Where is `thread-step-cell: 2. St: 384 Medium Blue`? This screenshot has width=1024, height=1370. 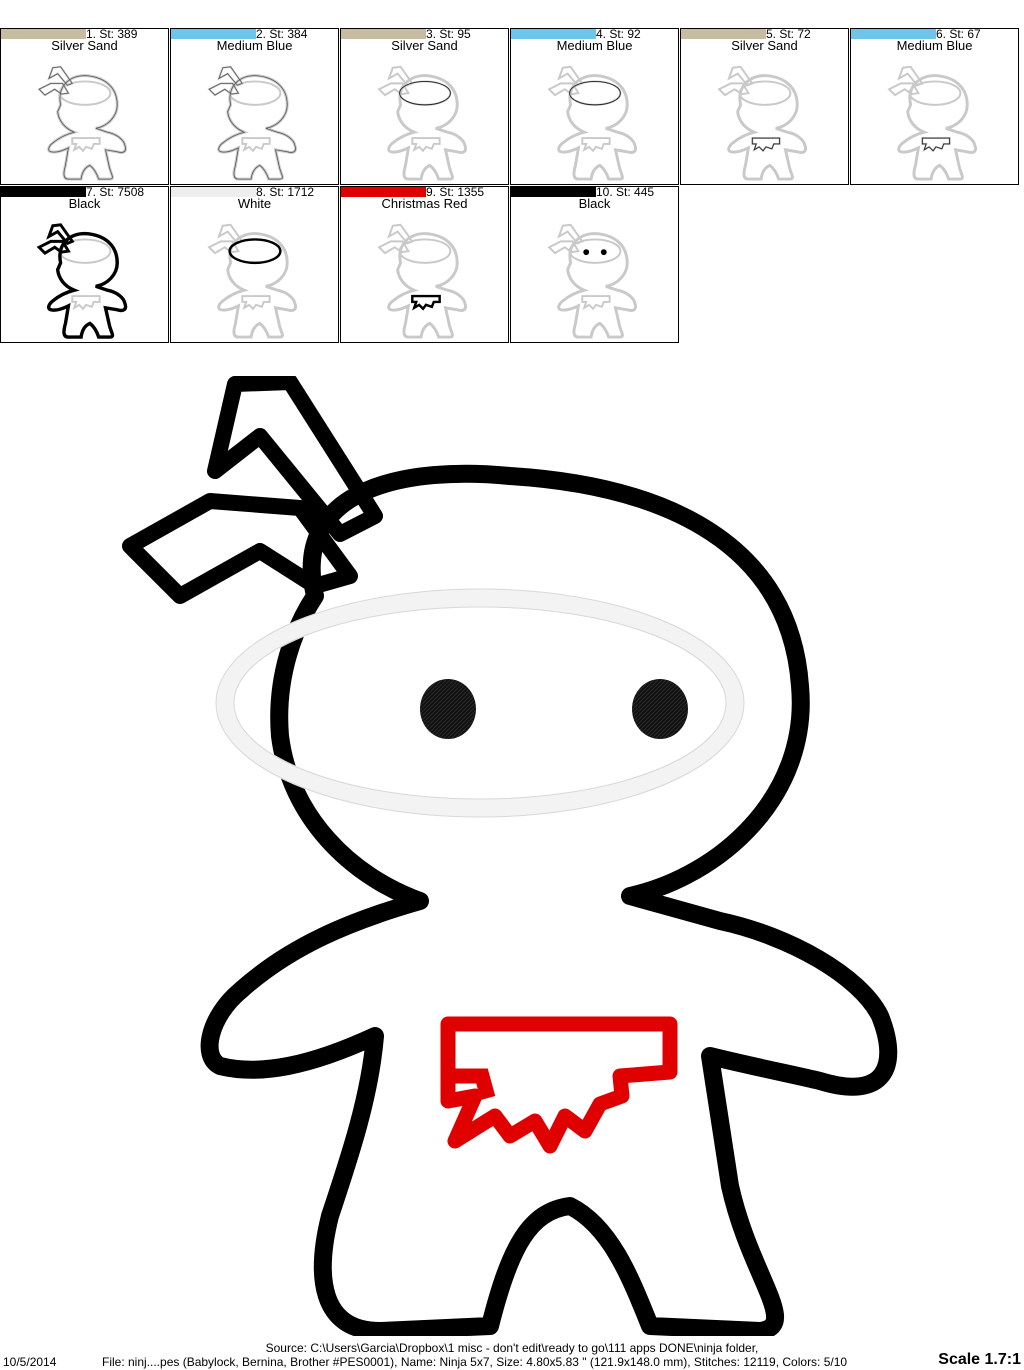
thread-step-cell: 2. St: 384 Medium Blue is located at coordinates (254, 106).